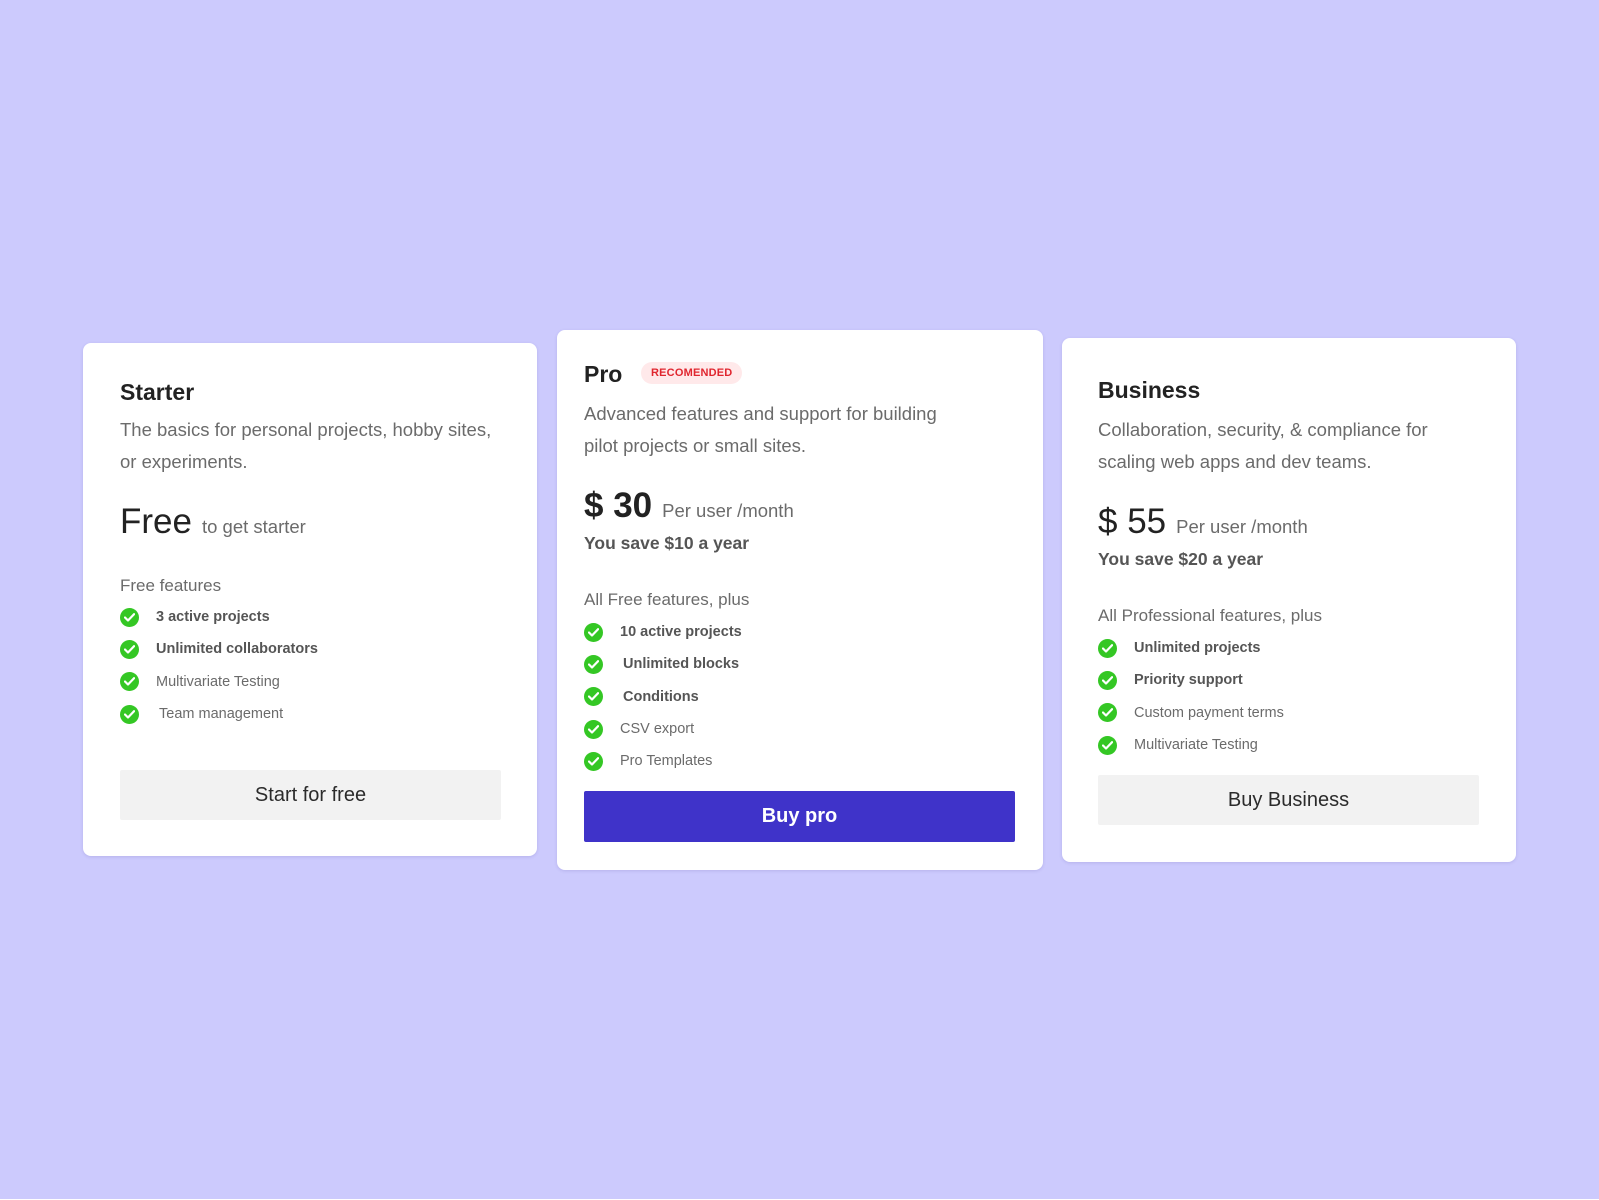  I want to click on buy-pro-button: Buy pro, so click(799, 816).